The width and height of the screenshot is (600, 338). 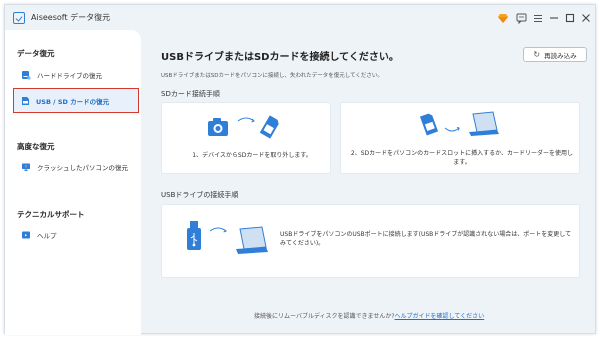 I want to click on minimize-icon, so click(x=554, y=18).